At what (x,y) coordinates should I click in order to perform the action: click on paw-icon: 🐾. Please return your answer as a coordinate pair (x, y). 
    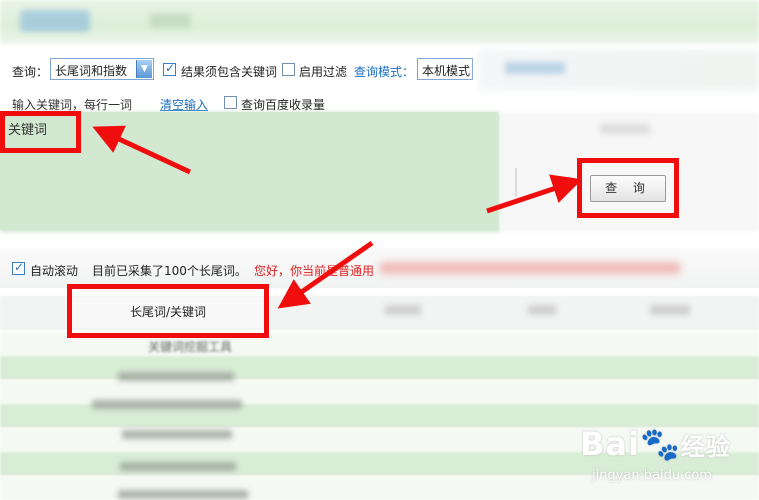
    Looking at the image, I should click on (660, 444).